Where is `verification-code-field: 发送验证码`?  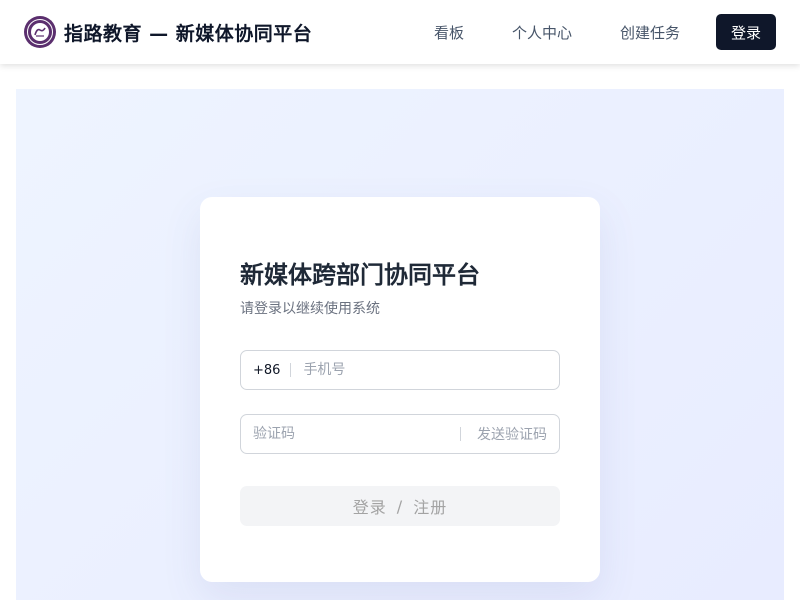
verification-code-field: 发送验证码 is located at coordinates (400, 434).